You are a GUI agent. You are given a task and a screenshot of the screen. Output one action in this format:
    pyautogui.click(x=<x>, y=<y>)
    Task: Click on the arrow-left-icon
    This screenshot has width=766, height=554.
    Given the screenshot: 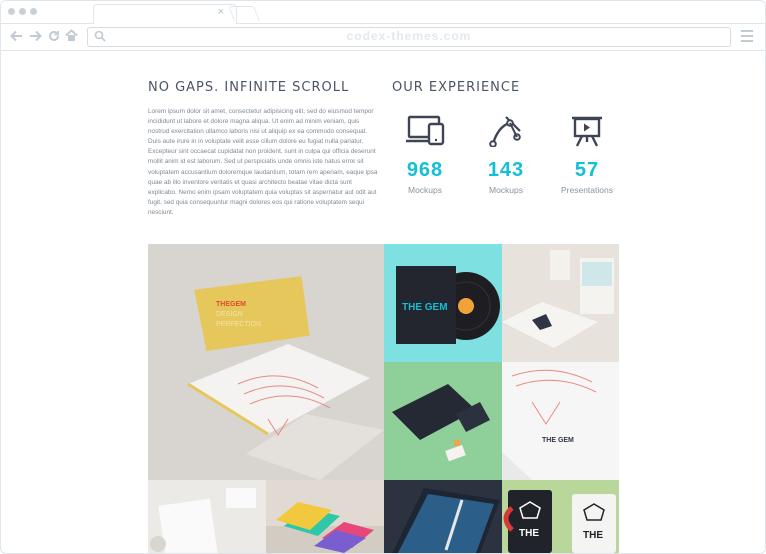 What is the action you would take?
    pyautogui.click(x=16, y=36)
    